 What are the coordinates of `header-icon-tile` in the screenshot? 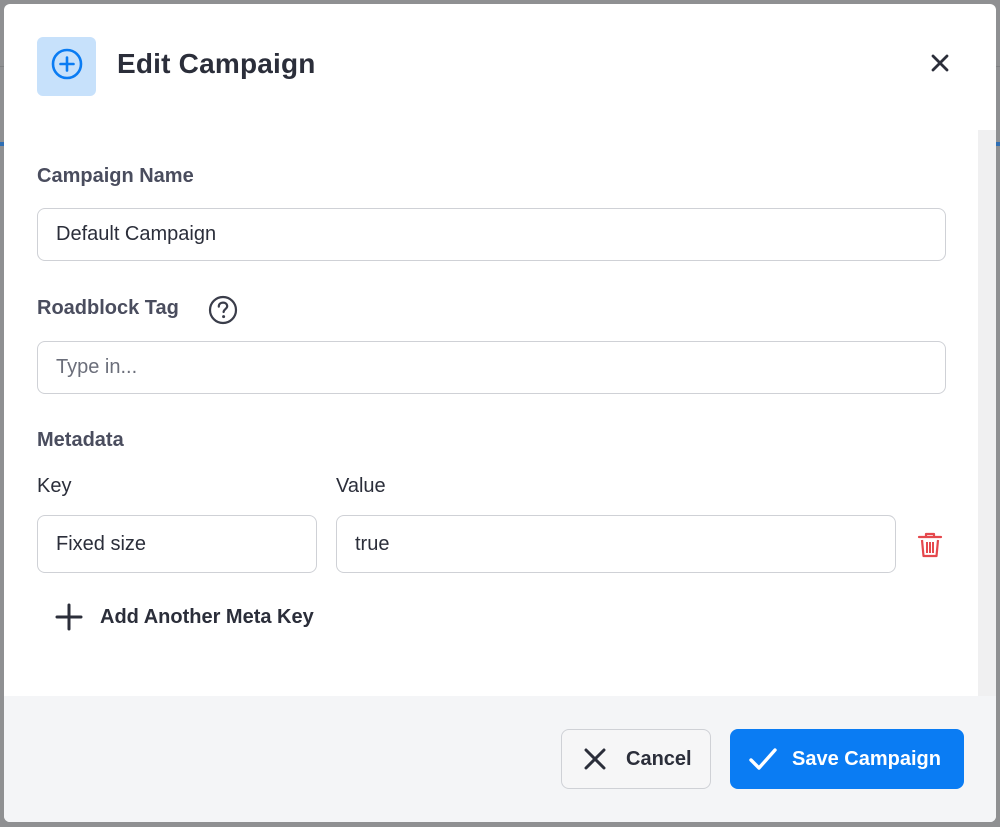 It's located at (66, 66).